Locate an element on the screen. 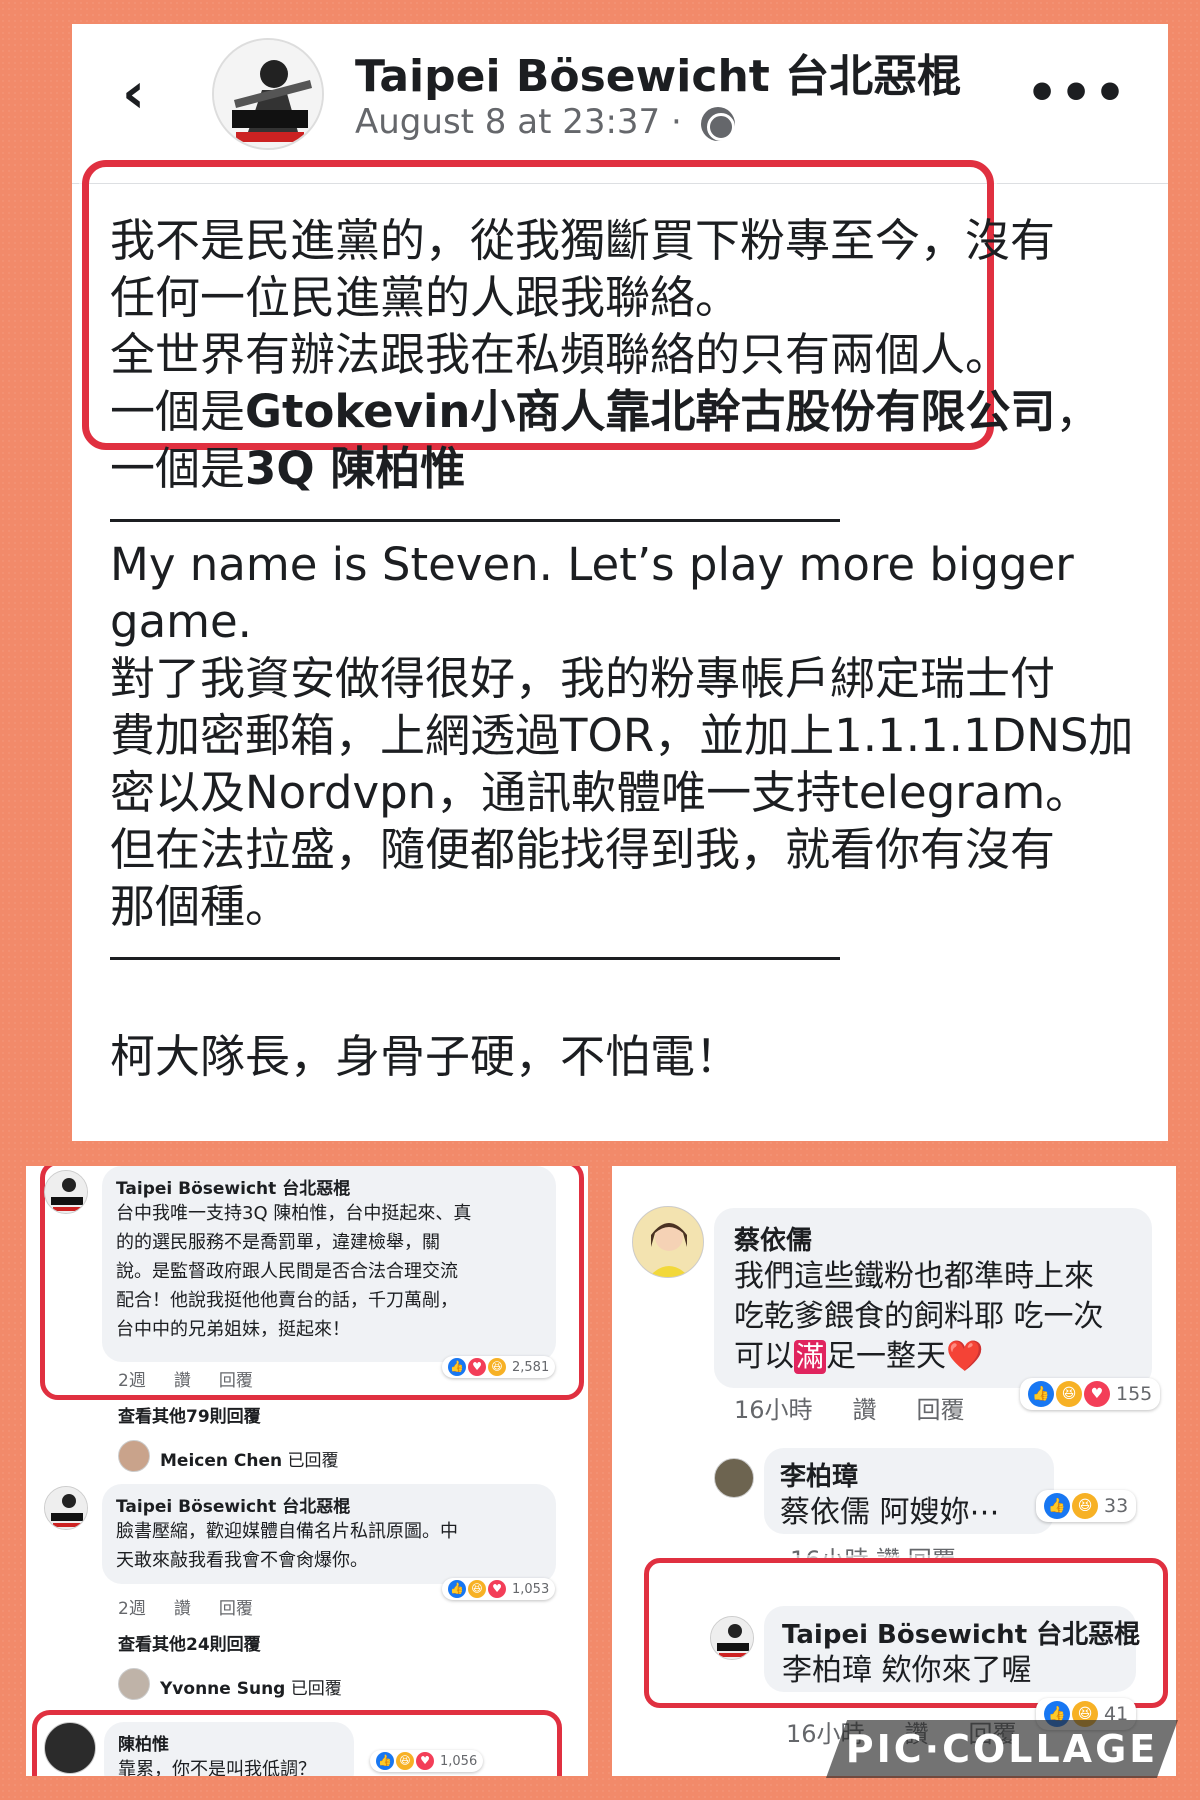 The image size is (1200, 1800). reaction-summary: 👍 😆 ♥ 155 is located at coordinates (1090, 1394).